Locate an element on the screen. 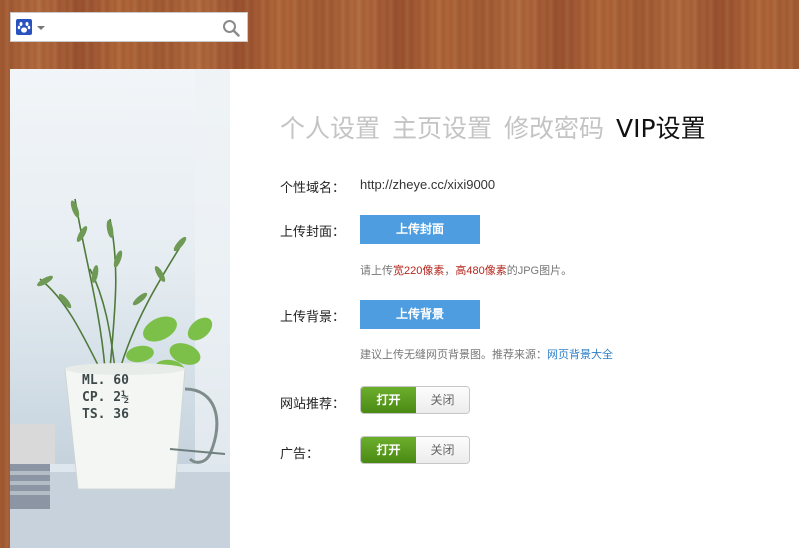 The height and width of the screenshot is (548, 799). search-input is located at coordinates (136, 28).